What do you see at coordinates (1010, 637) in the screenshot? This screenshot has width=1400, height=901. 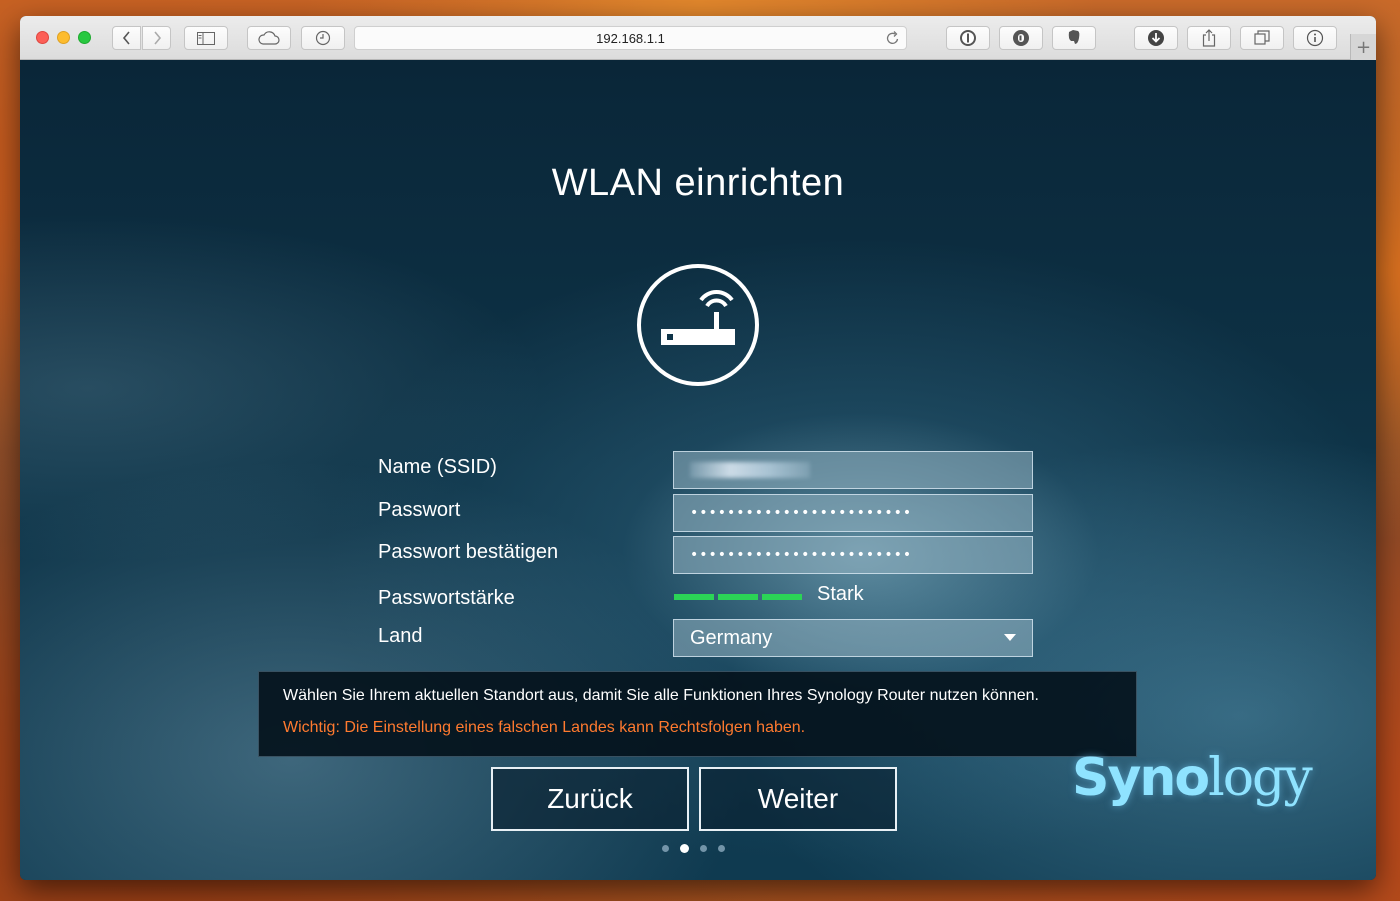 I see `dropdown-arrow-icon` at bounding box center [1010, 637].